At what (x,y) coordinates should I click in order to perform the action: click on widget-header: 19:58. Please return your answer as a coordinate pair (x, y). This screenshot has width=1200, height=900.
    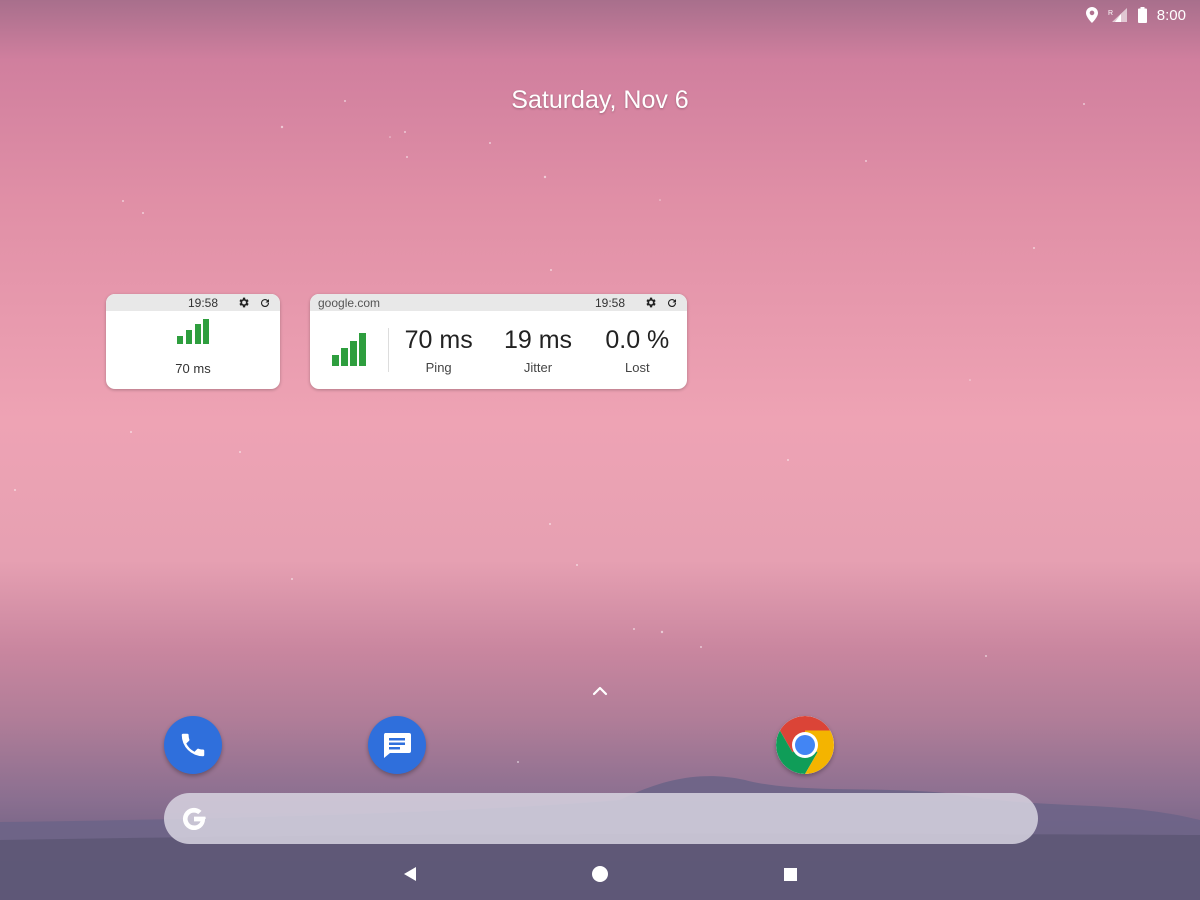
    Looking at the image, I should click on (193, 302).